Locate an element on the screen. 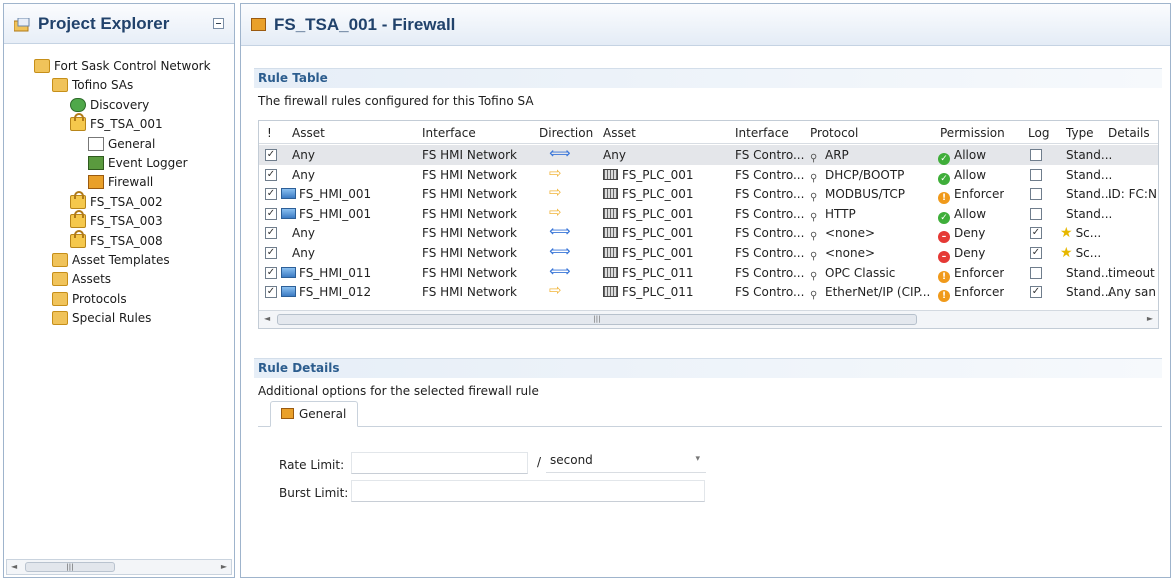  column-header: Permission is located at coordinates (972, 133).